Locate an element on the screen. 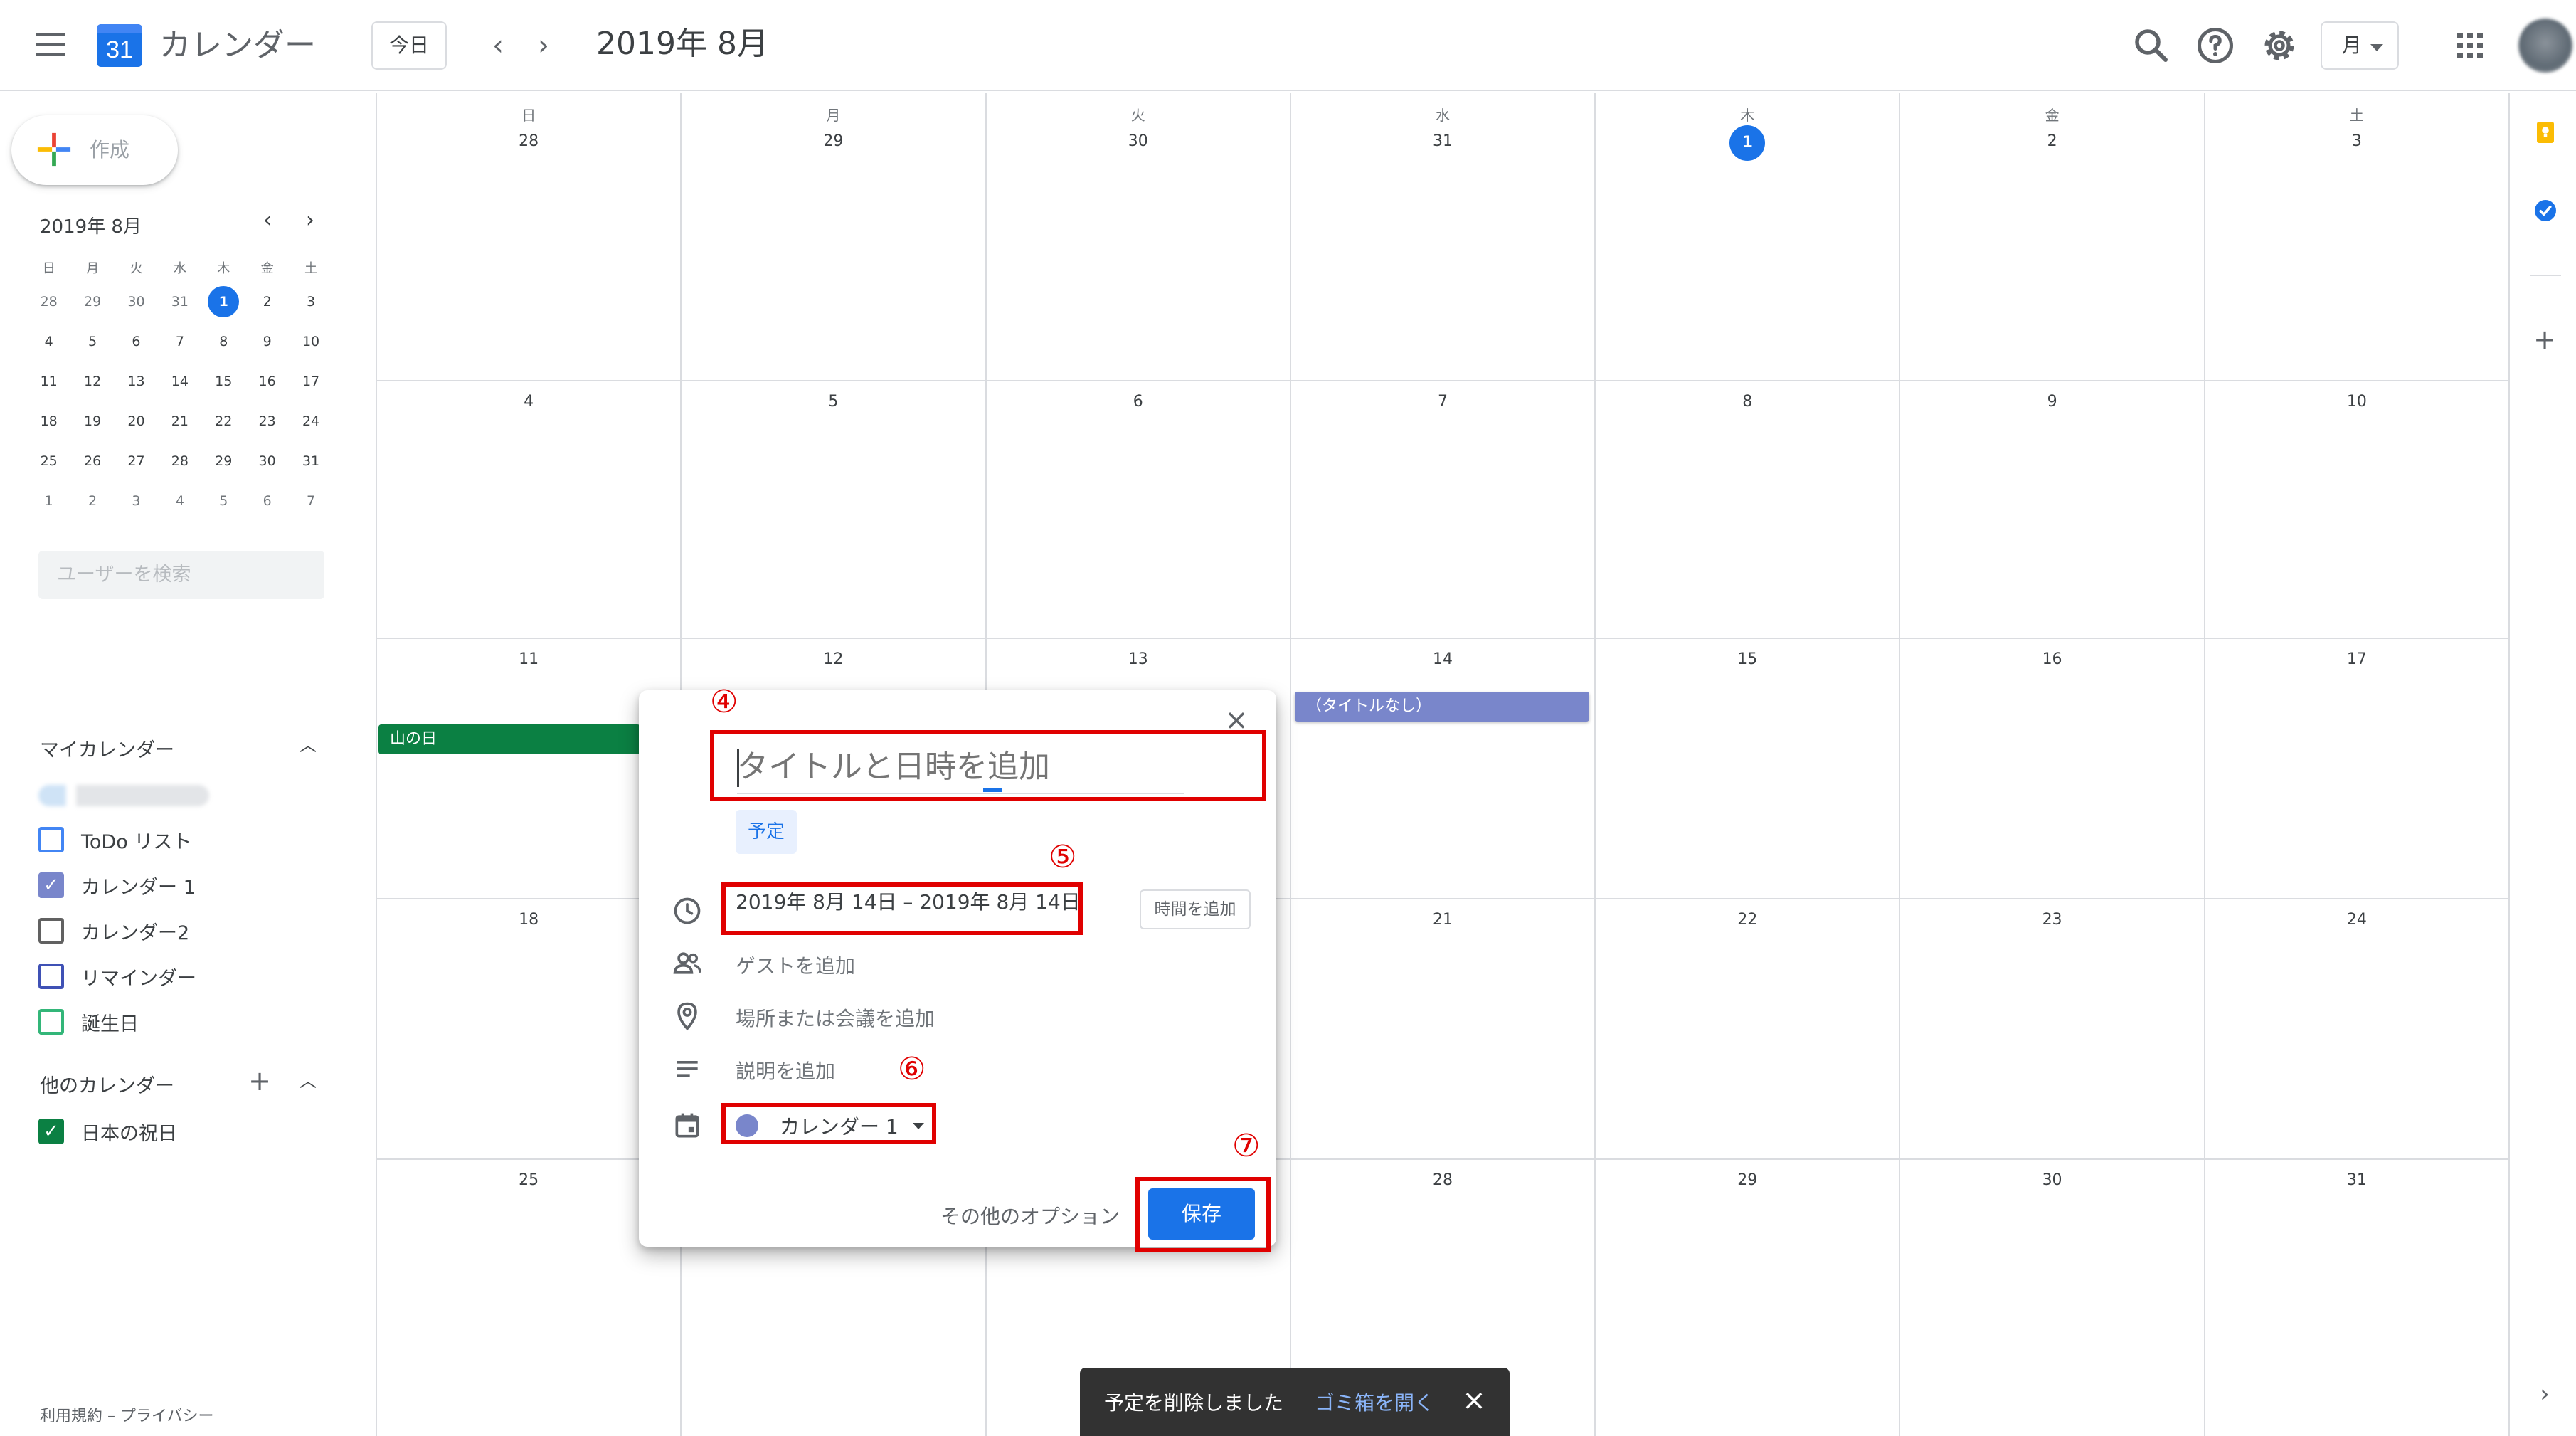 The width and height of the screenshot is (2576, 1436). my-calendars-collapse-chevron-up-icon: ︿ is located at coordinates (308, 745).